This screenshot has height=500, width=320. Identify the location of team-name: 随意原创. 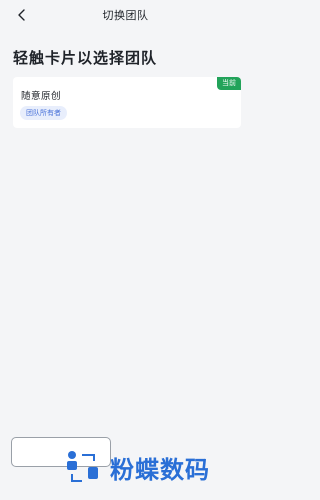
(41, 96).